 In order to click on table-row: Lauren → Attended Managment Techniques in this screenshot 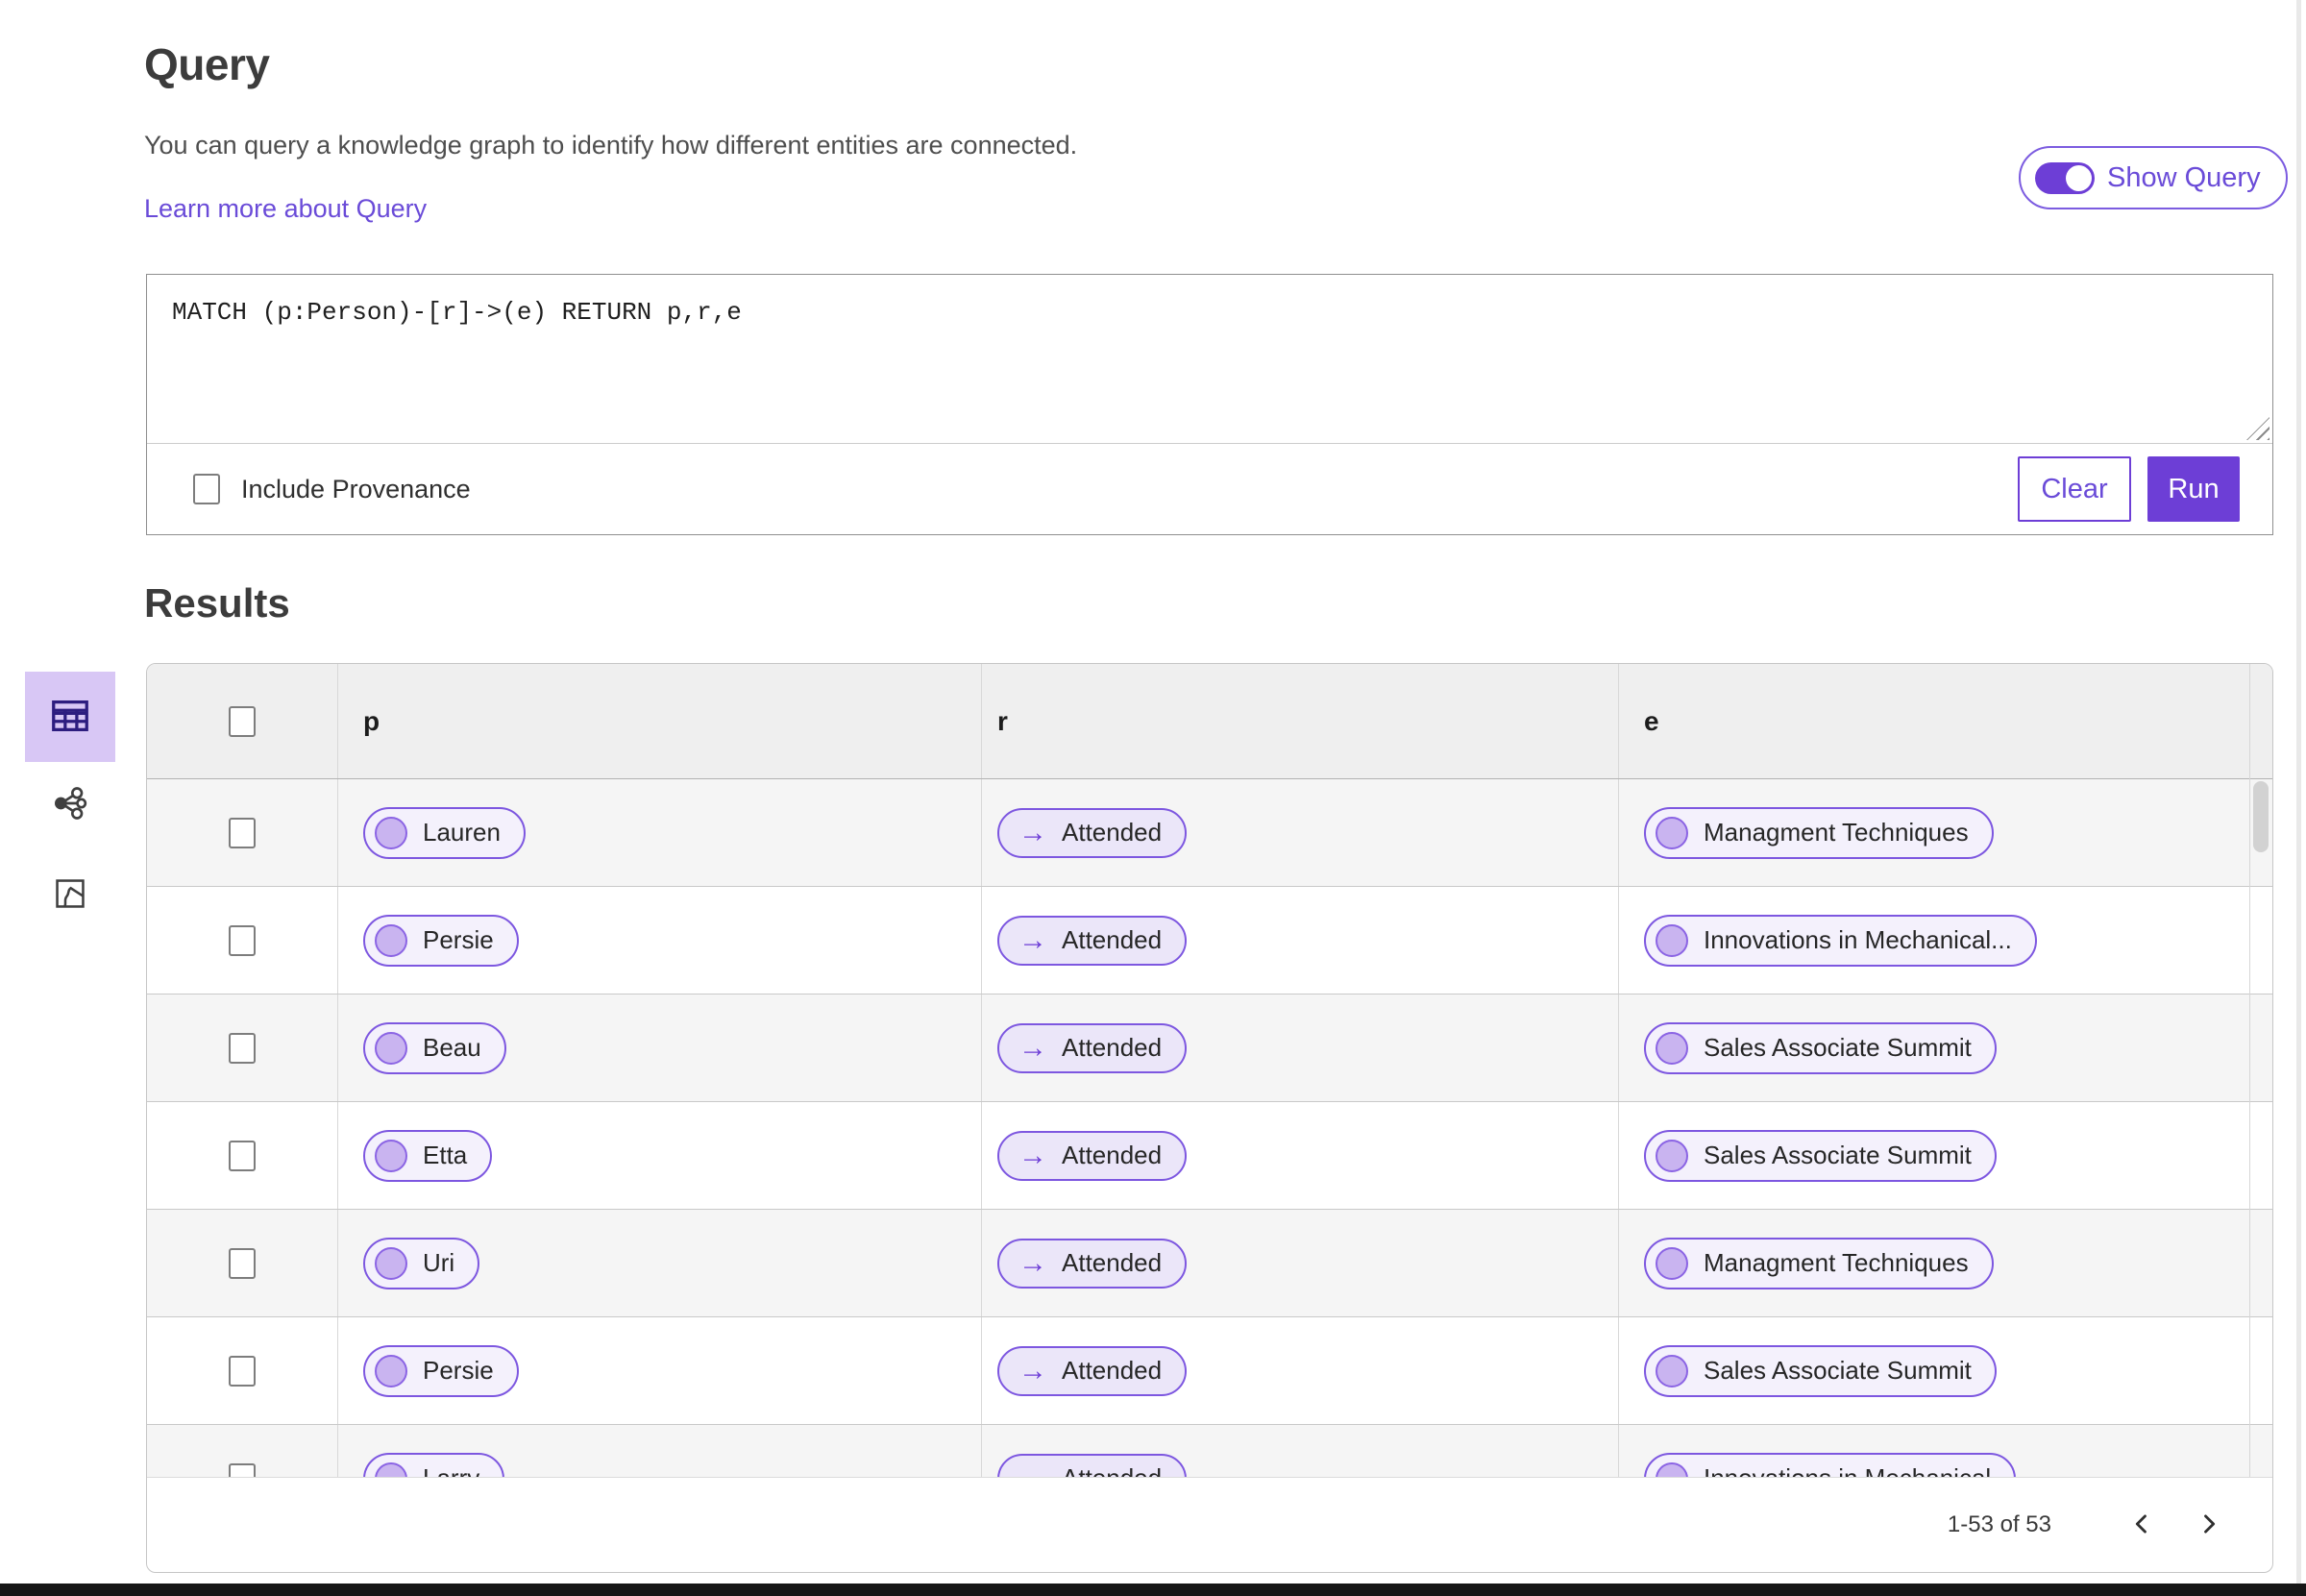, I will do `click(1209, 833)`.